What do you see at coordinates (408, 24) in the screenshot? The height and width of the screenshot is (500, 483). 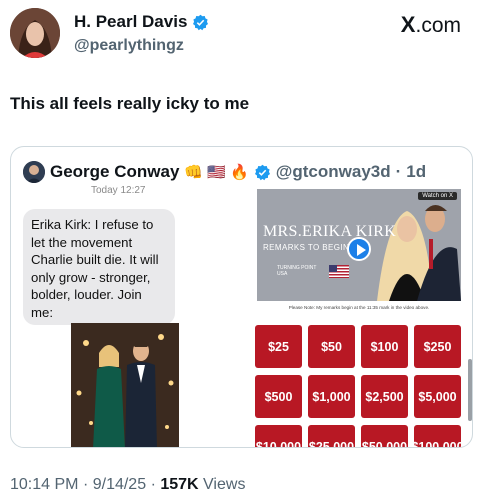 I see `x-logo-mark: X` at bounding box center [408, 24].